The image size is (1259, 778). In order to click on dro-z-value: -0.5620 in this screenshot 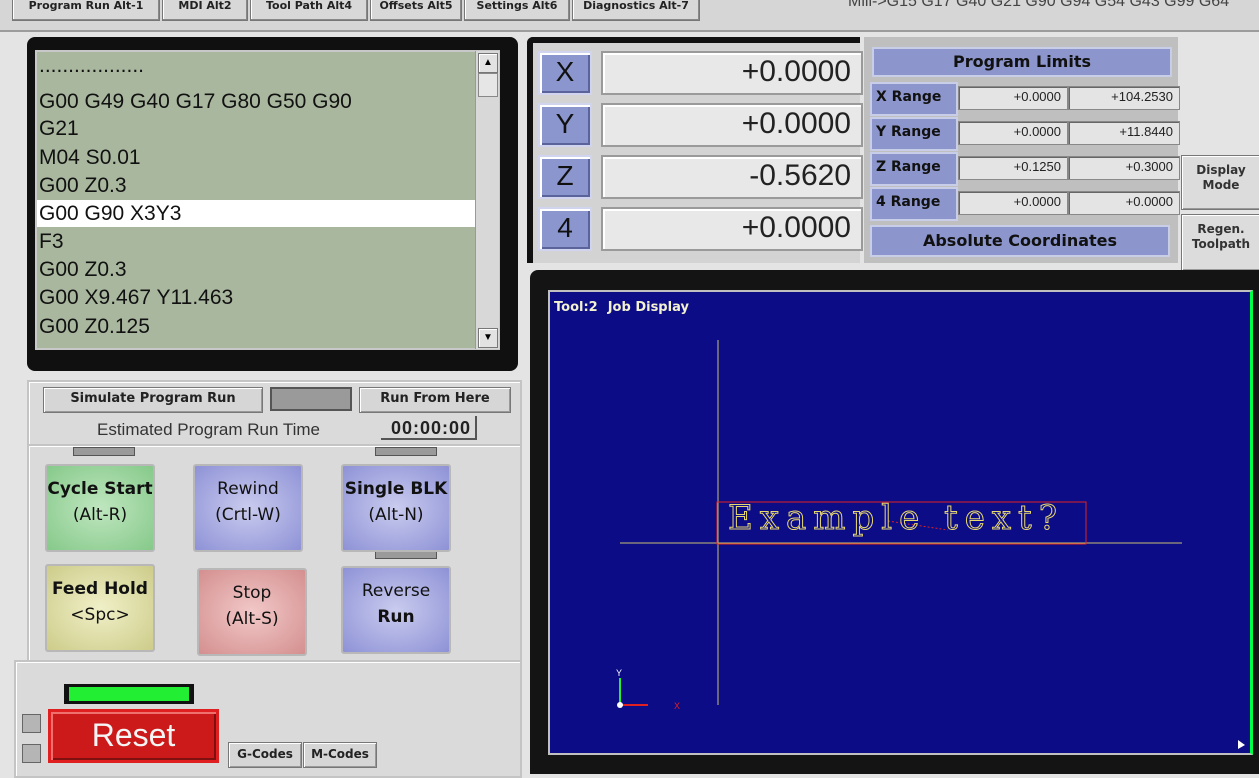, I will do `click(732, 177)`.